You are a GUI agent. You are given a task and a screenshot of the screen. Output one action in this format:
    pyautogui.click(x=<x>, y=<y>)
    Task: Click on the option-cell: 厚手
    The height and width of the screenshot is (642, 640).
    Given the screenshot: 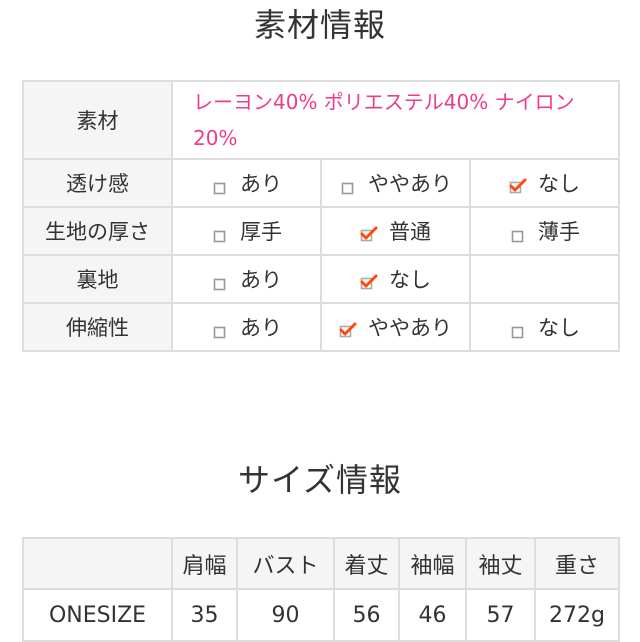 What is the action you would take?
    pyautogui.click(x=246, y=231)
    